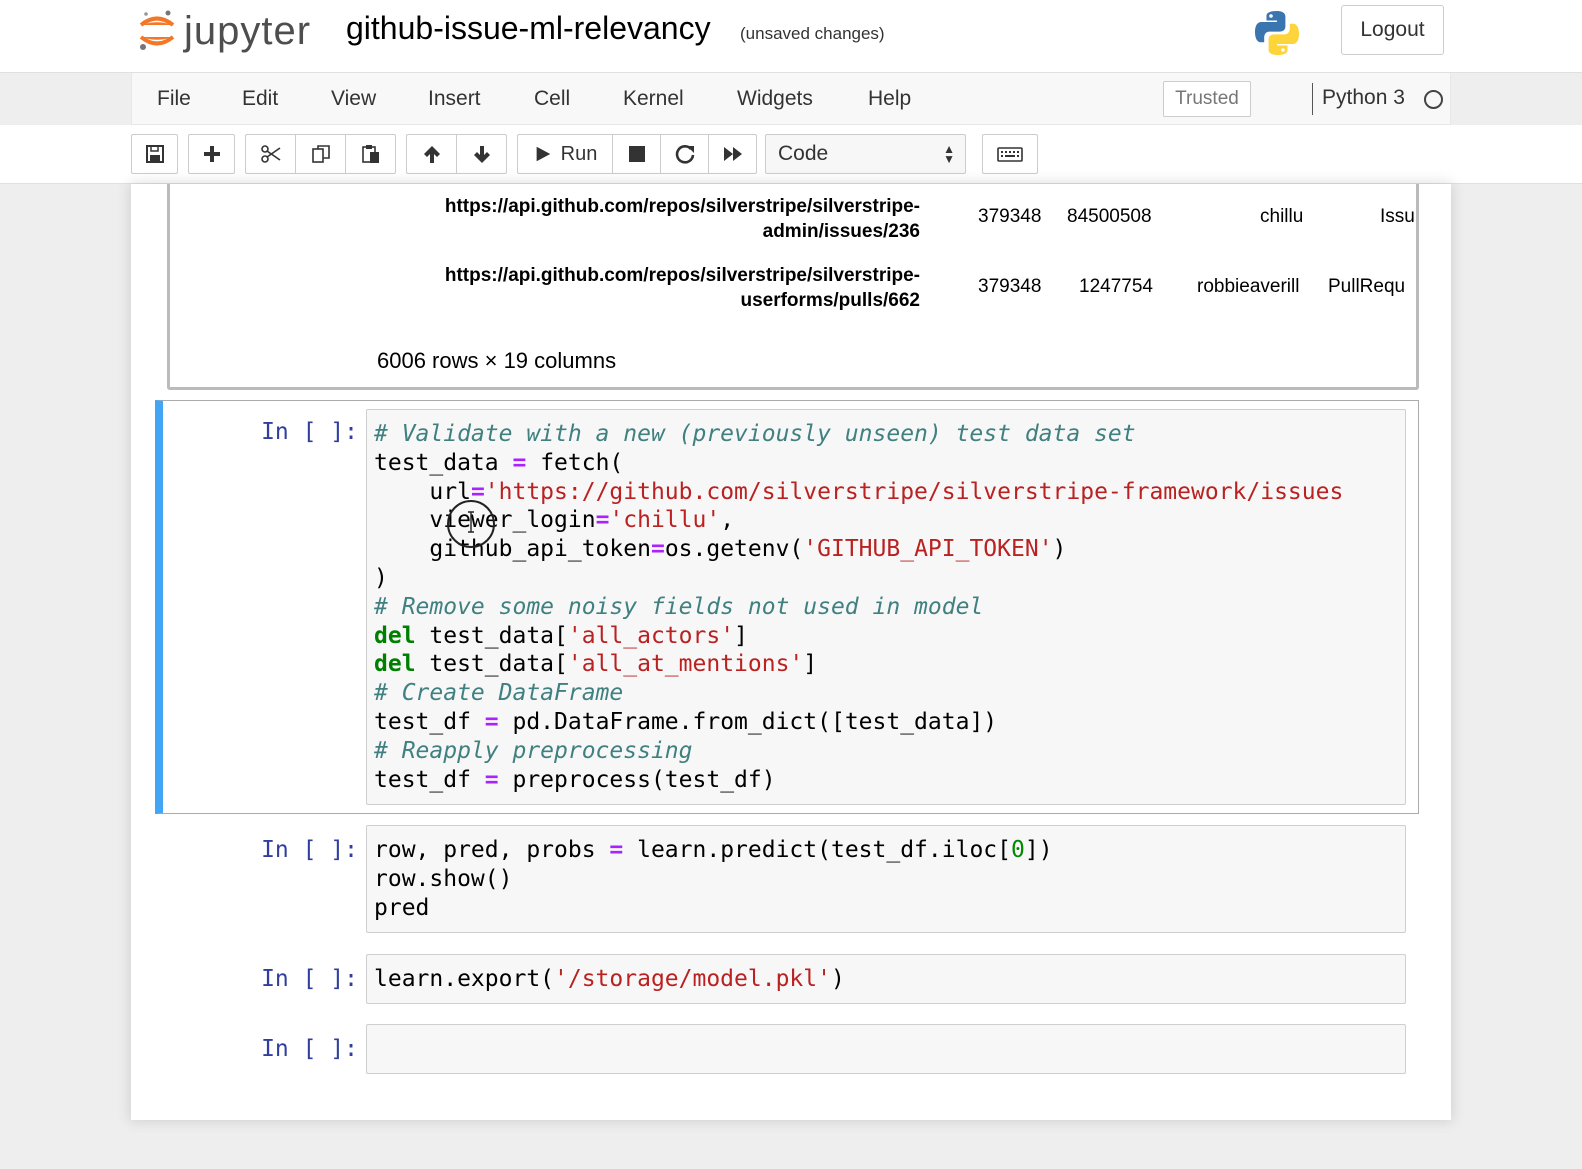  What do you see at coordinates (1392, 30) in the screenshot?
I see `logout-button: Logout` at bounding box center [1392, 30].